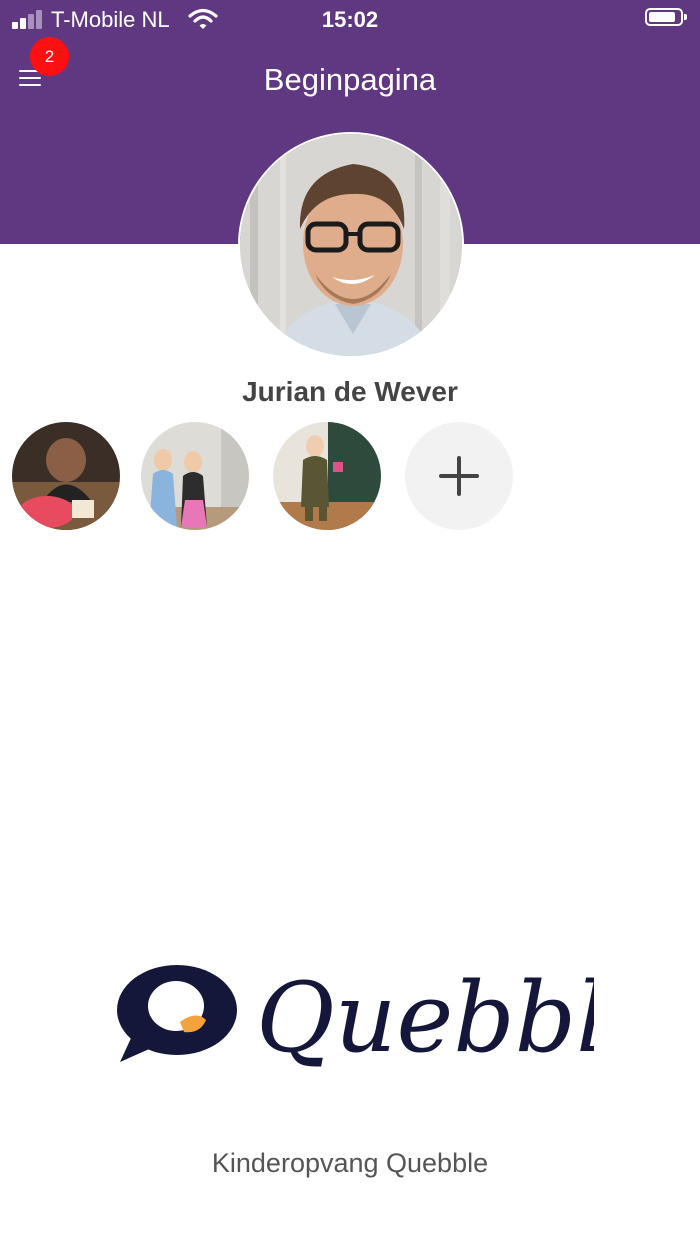 Image resolution: width=700 pixels, height=1244 pixels. I want to click on logo-text: Quebble, so click(425, 1015).